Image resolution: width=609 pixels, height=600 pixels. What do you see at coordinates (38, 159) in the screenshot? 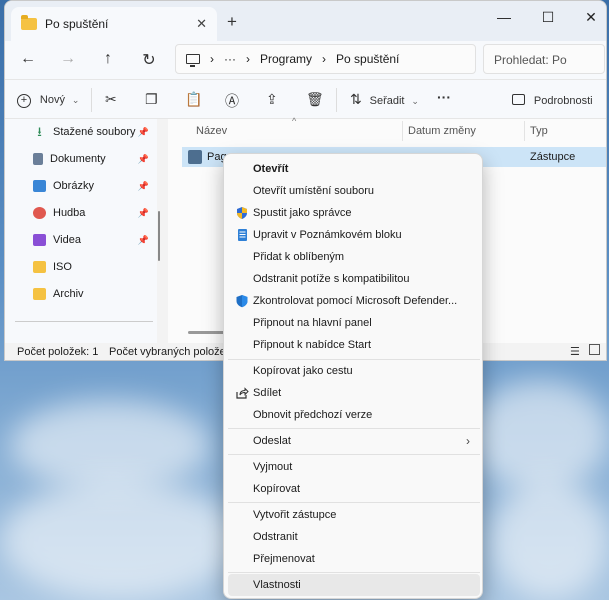
I see `documents-icon` at bounding box center [38, 159].